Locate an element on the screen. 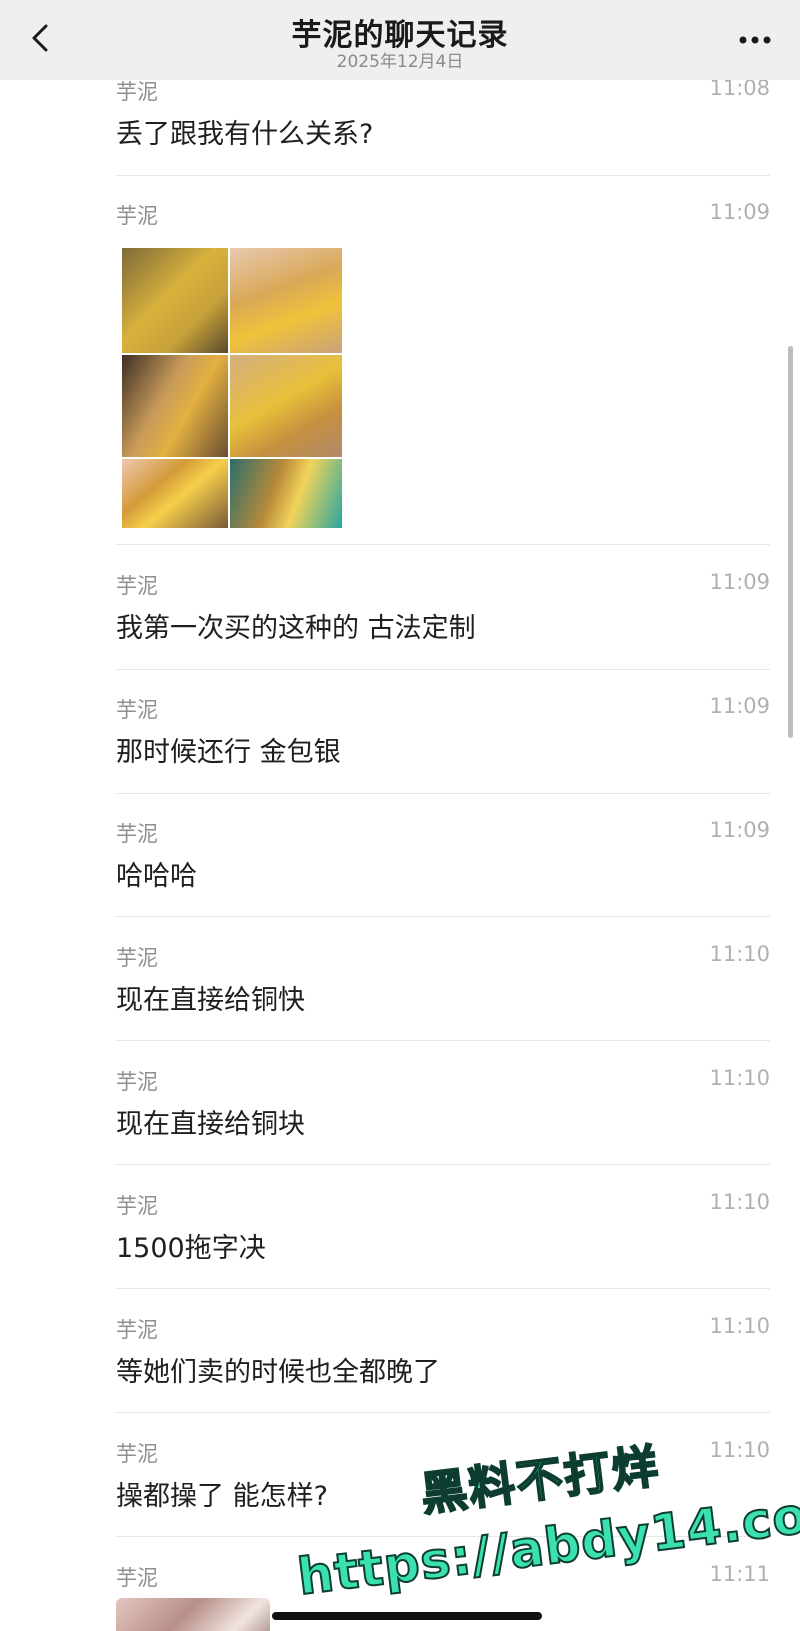 This screenshot has height=1631, width=800. more-button is located at coordinates (755, 40).